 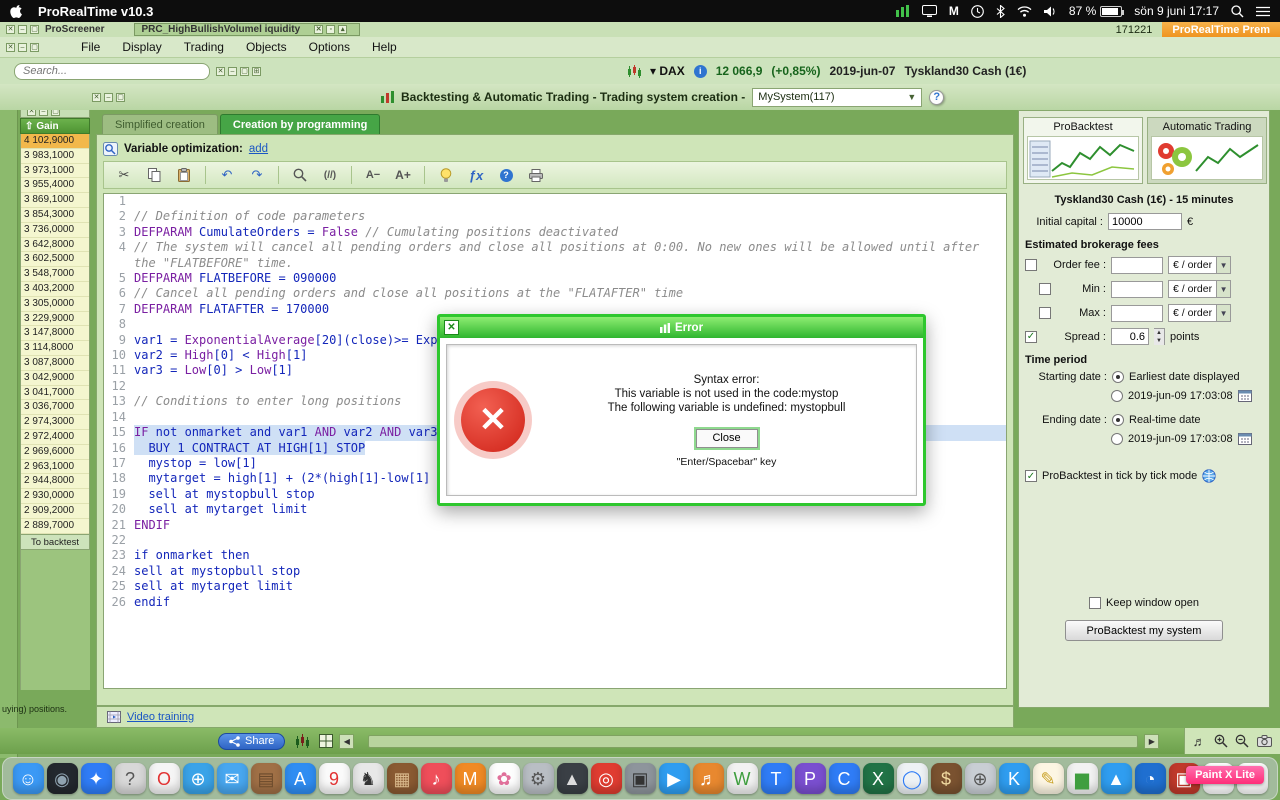 What do you see at coordinates (62, 778) in the screenshot?
I see `dock-icon-sphere: ◉` at bounding box center [62, 778].